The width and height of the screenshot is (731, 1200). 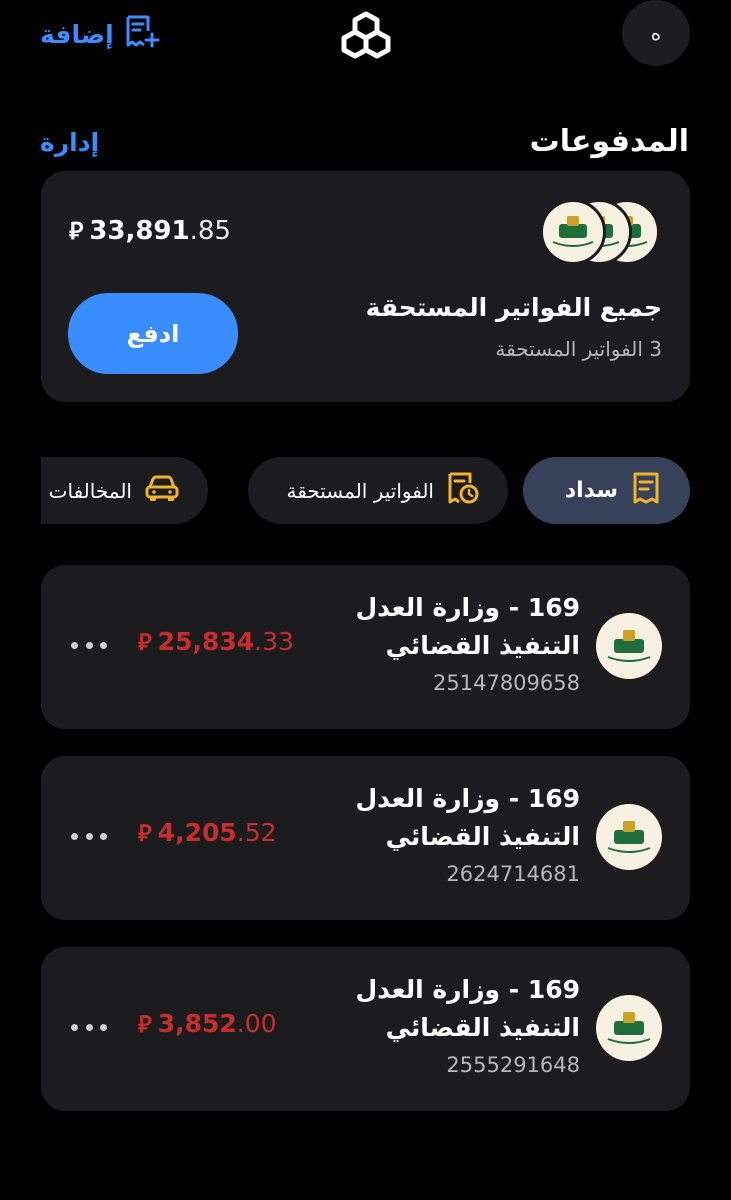 I want to click on tab-due-bills: الفواتير المستحقة, so click(x=378, y=490).